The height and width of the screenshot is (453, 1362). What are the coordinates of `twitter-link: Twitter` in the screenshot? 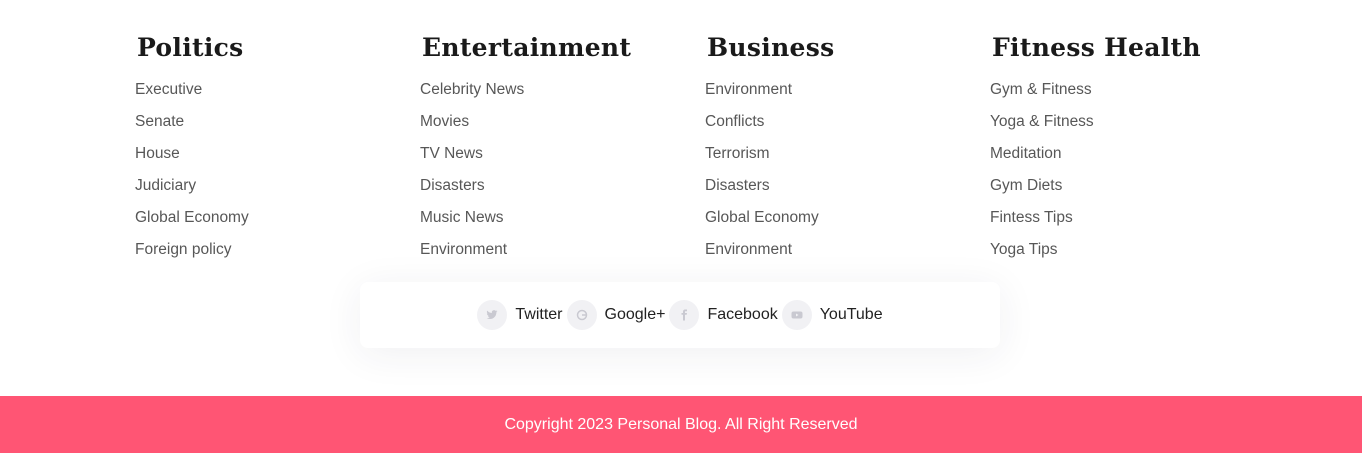 It's located at (520, 315).